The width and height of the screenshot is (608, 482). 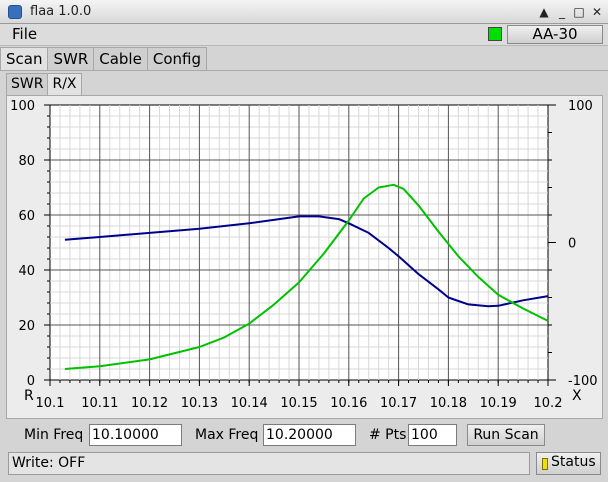 I want to click on status-button: Status, so click(x=568, y=463).